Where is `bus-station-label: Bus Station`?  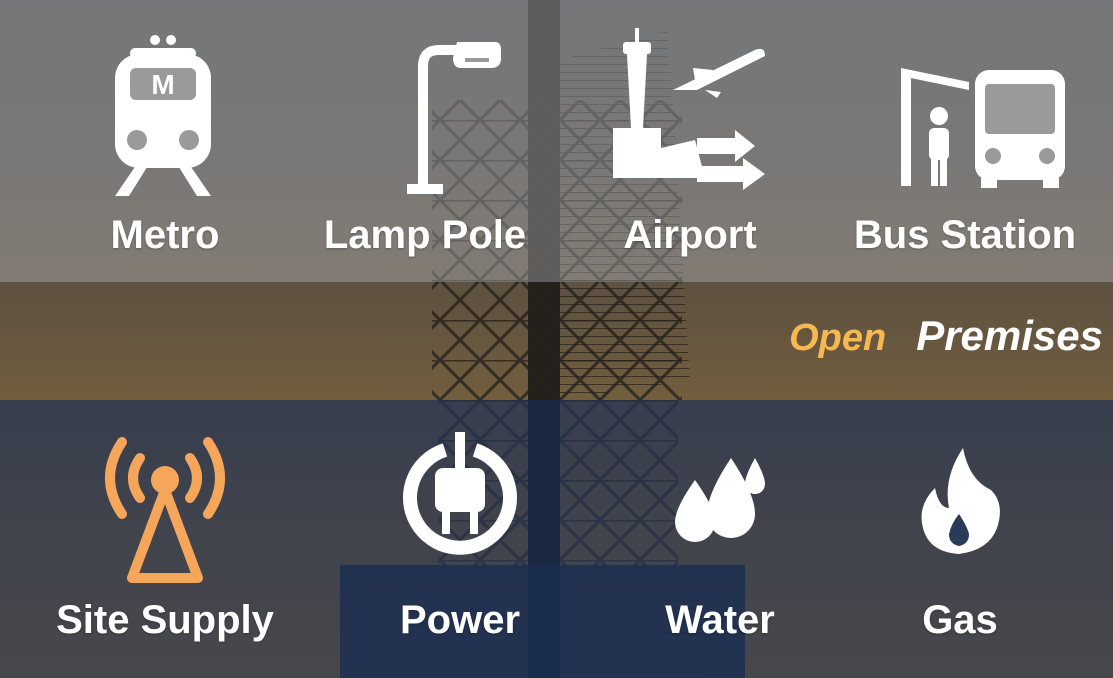 bus-station-label: Bus Station is located at coordinates (965, 235).